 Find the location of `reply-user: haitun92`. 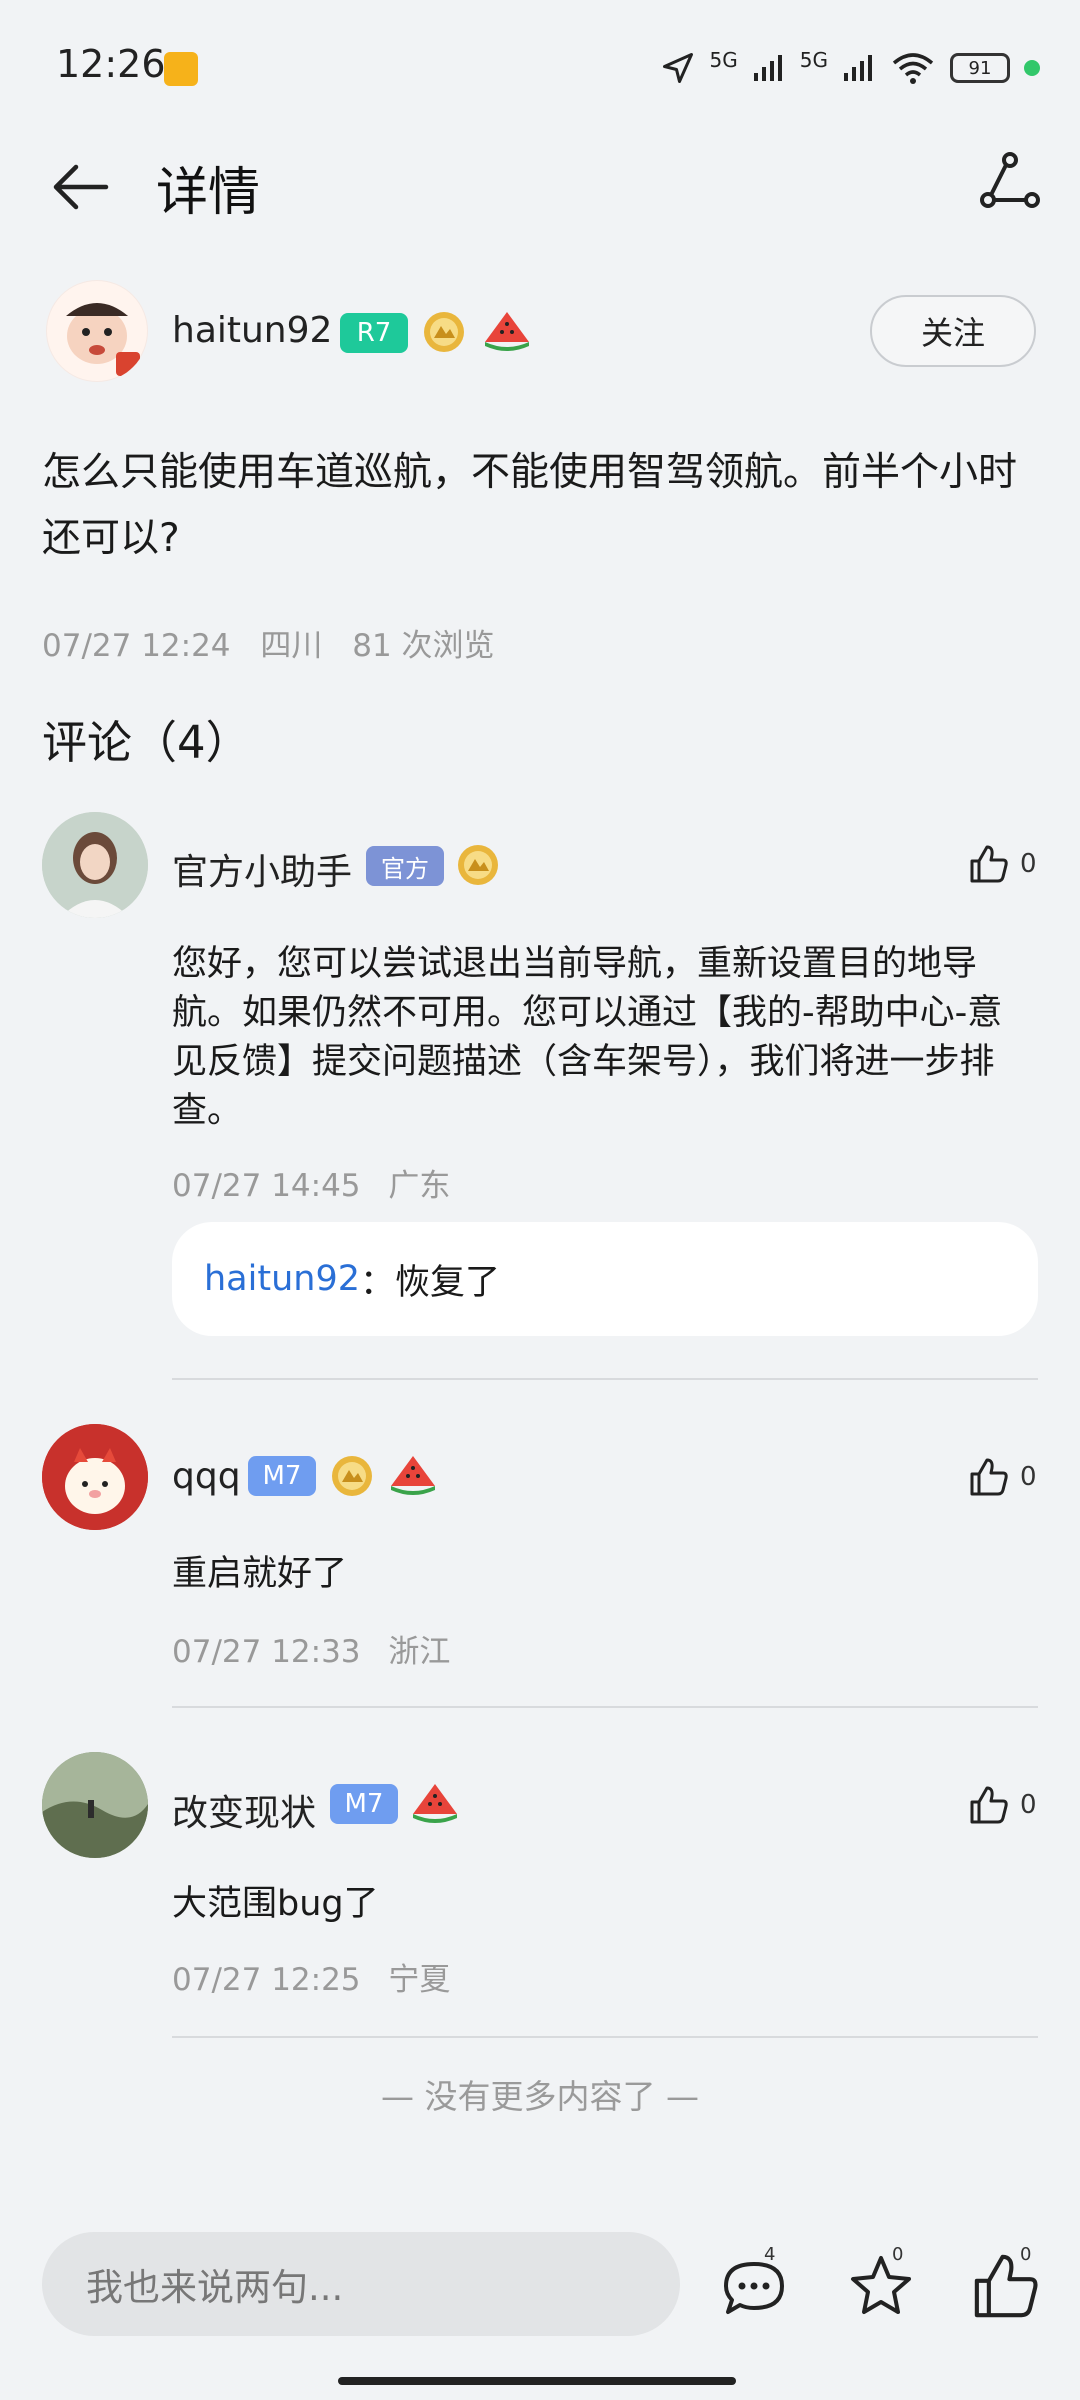

reply-user: haitun92 is located at coordinates (282, 1279).